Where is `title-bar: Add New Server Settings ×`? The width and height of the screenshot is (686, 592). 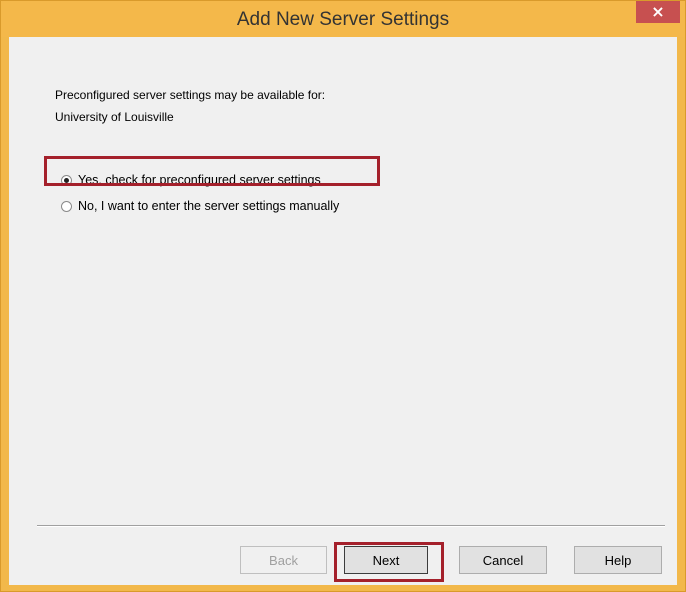
title-bar: Add New Server Settings × is located at coordinates (343, 19).